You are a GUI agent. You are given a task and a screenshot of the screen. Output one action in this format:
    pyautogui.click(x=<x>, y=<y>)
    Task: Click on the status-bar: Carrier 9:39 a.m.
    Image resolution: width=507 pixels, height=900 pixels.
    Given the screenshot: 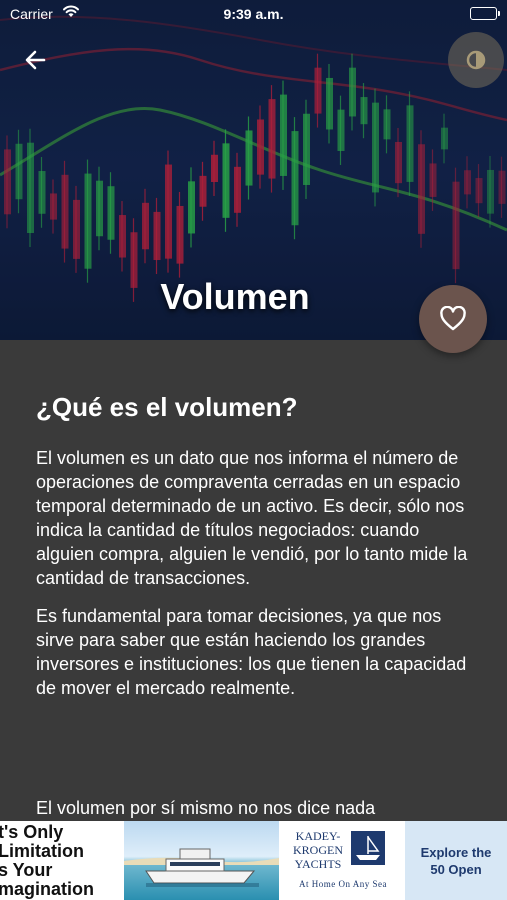 What is the action you would take?
    pyautogui.click(x=253, y=14)
    